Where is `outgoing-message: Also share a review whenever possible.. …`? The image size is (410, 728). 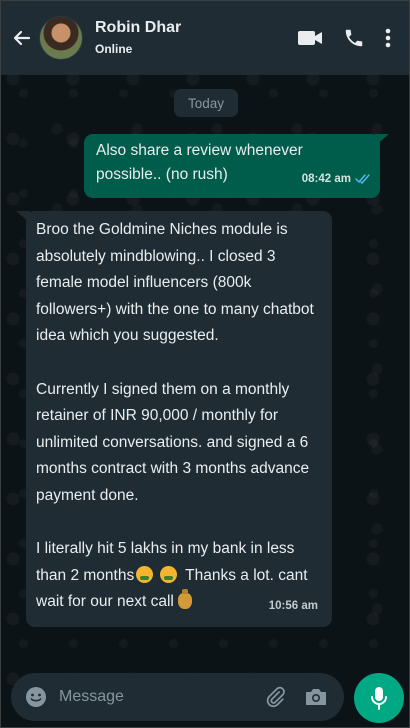
outgoing-message: Also share a review whenever possible.. … is located at coordinates (232, 166).